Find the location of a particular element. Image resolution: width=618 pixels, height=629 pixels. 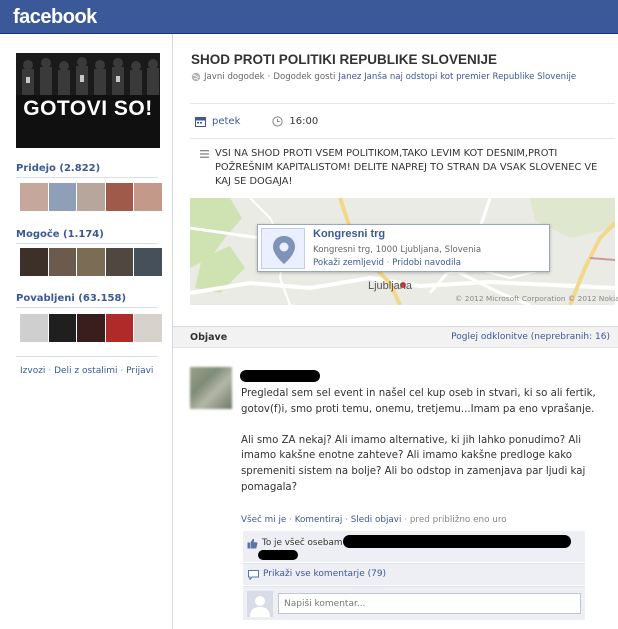

comments-row: Prikaži vse komentarje (79) is located at coordinates (414, 574).